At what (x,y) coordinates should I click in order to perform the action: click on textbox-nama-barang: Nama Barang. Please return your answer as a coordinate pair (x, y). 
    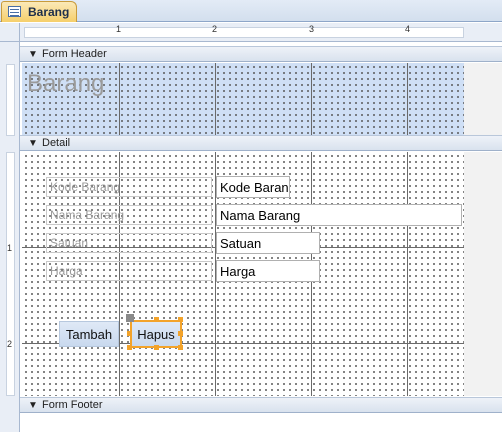
    Looking at the image, I should click on (339, 215).